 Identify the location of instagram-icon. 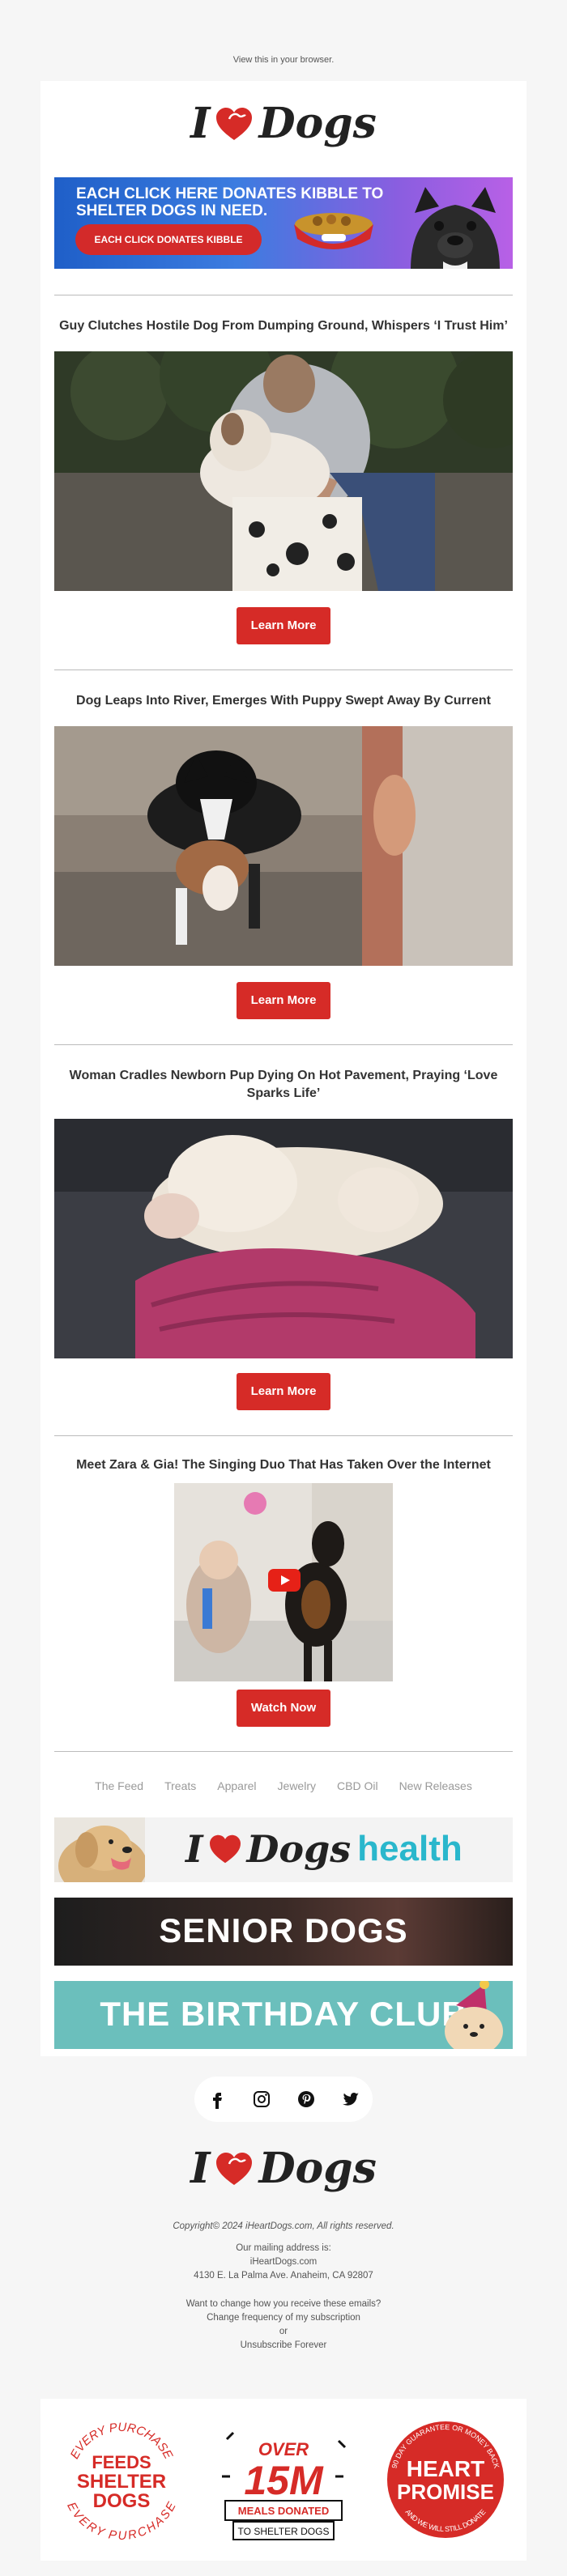
(261, 2099).